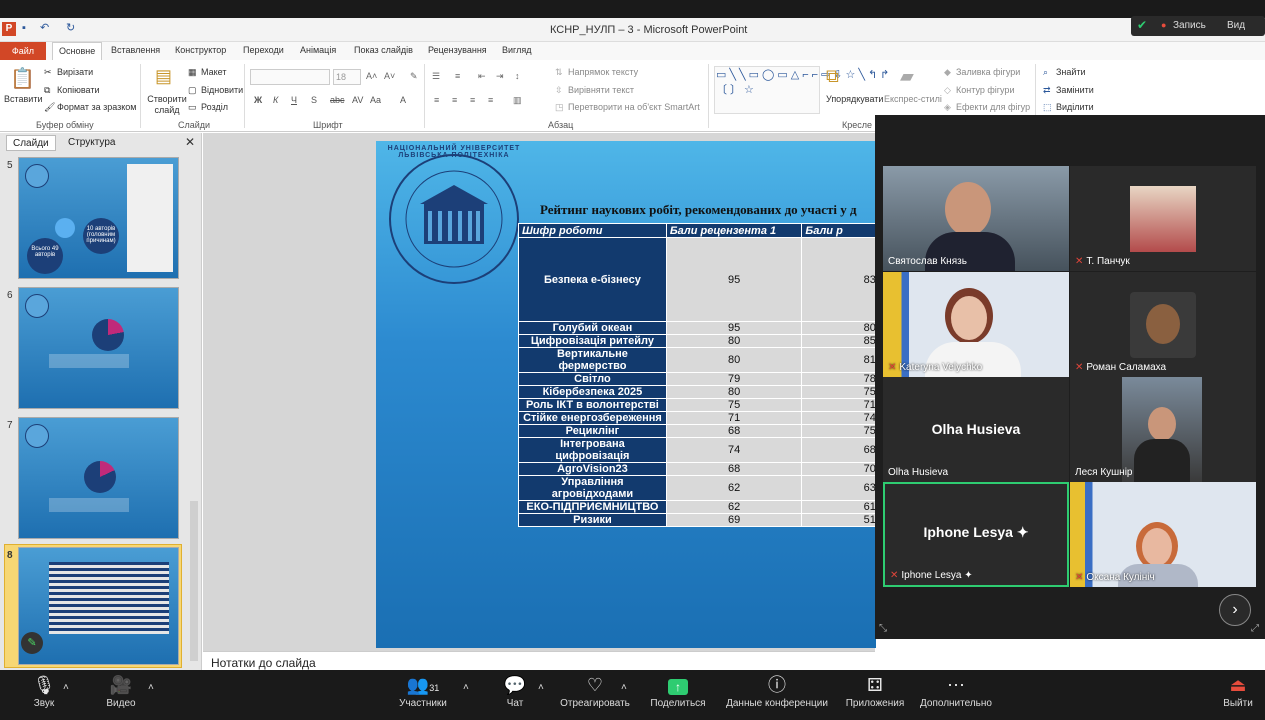 This screenshot has width=1265, height=720. What do you see at coordinates (976, 429) in the screenshot?
I see `video-tile: Olha Husieva Olha Husieva` at bounding box center [976, 429].